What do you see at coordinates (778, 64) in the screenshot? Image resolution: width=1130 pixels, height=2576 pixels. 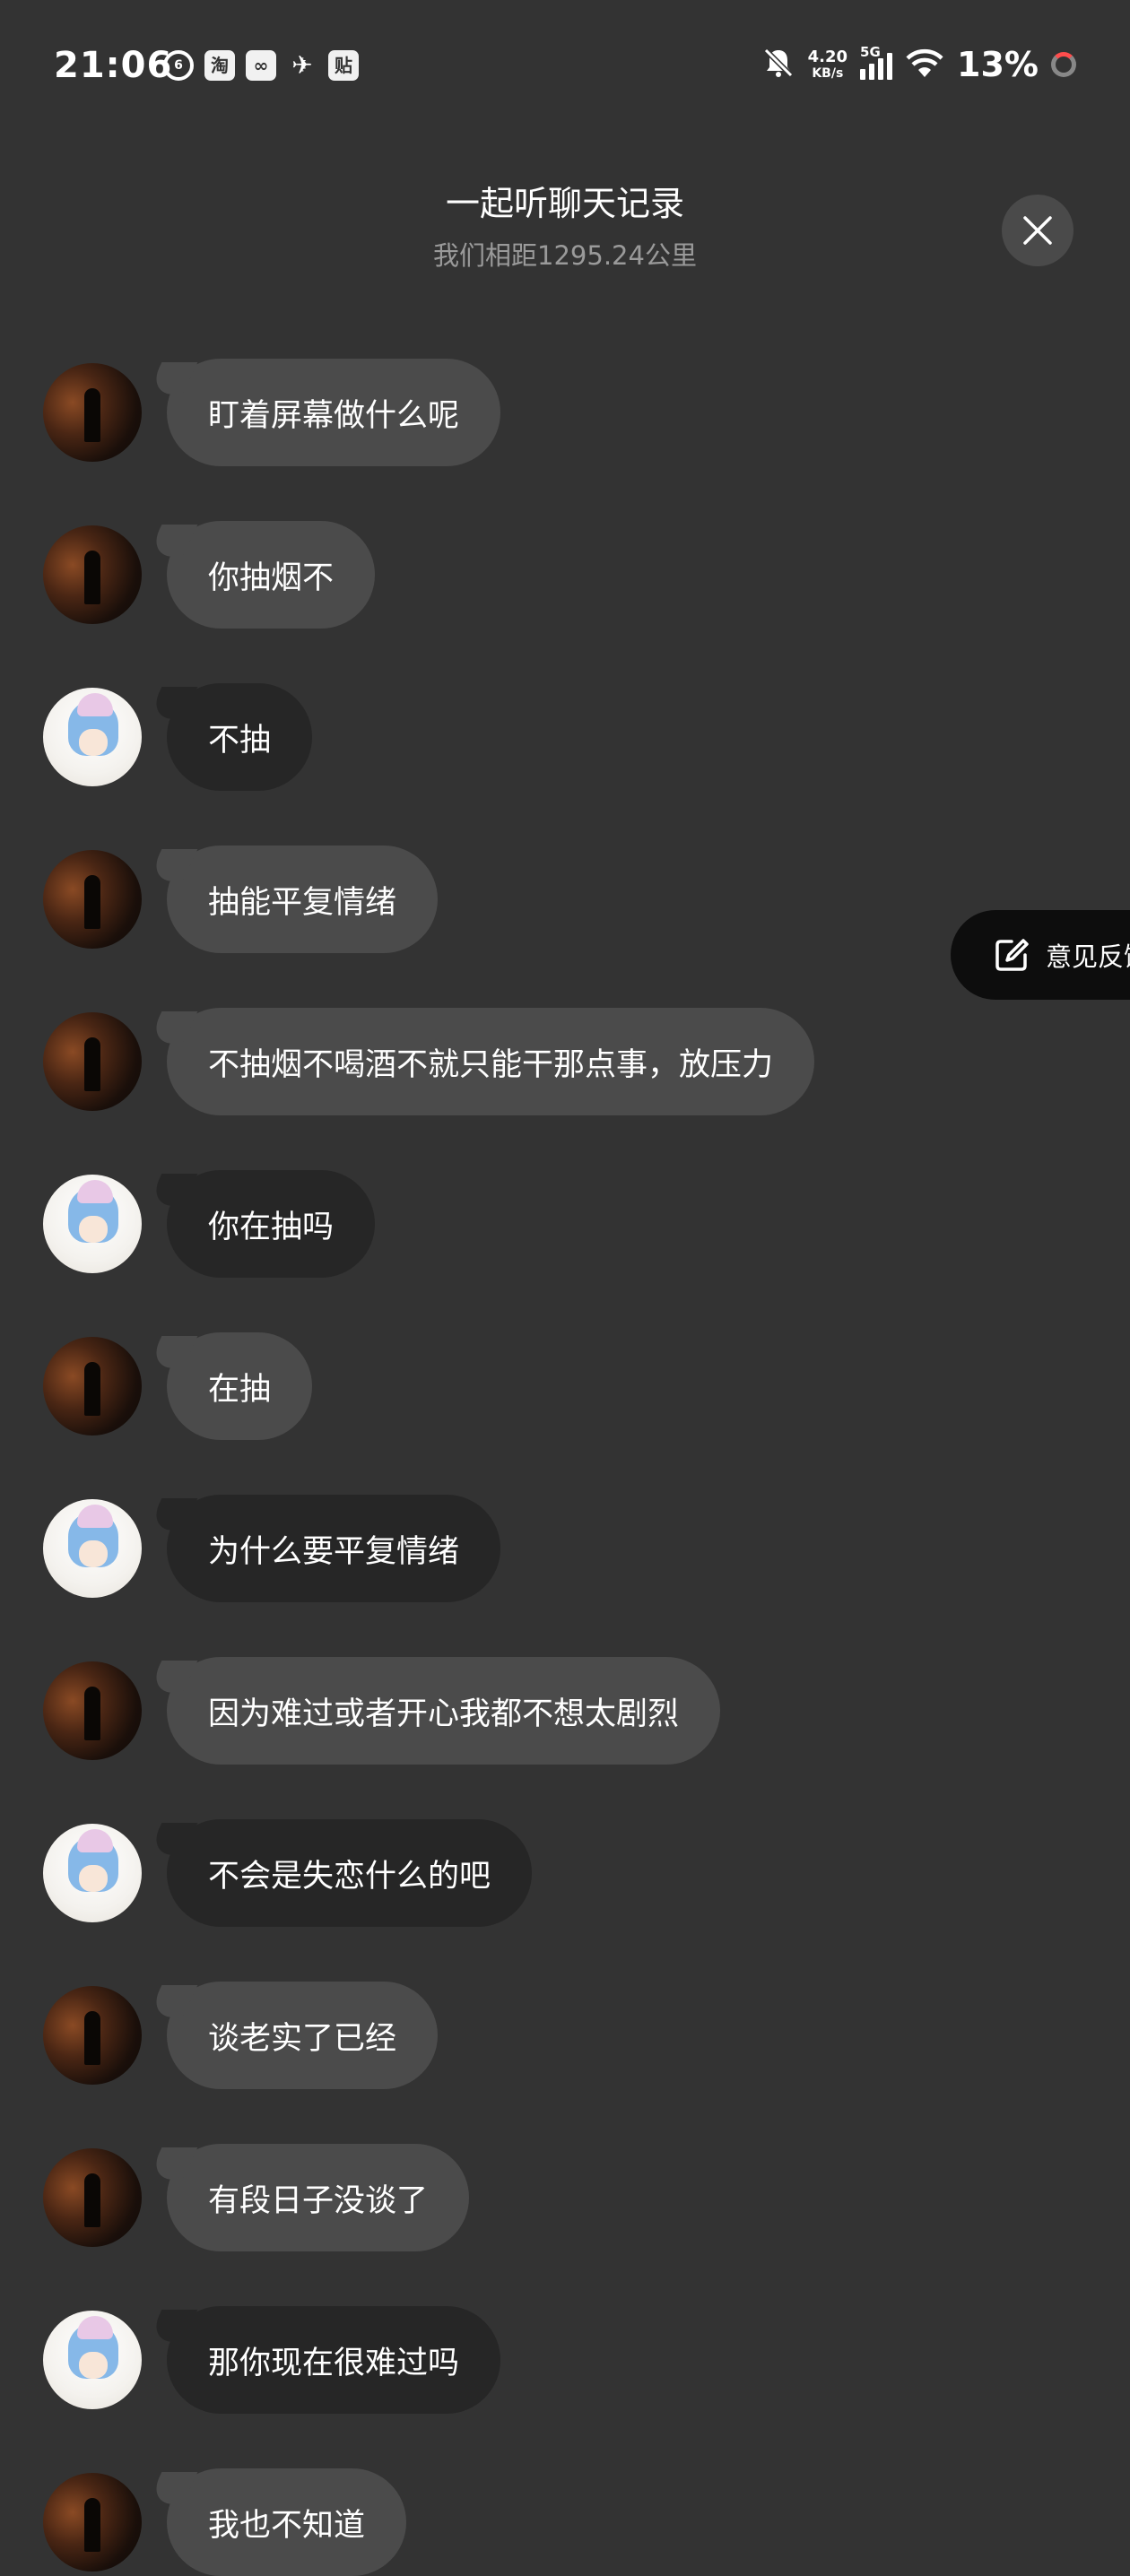 I see `mute-bell-icon` at bounding box center [778, 64].